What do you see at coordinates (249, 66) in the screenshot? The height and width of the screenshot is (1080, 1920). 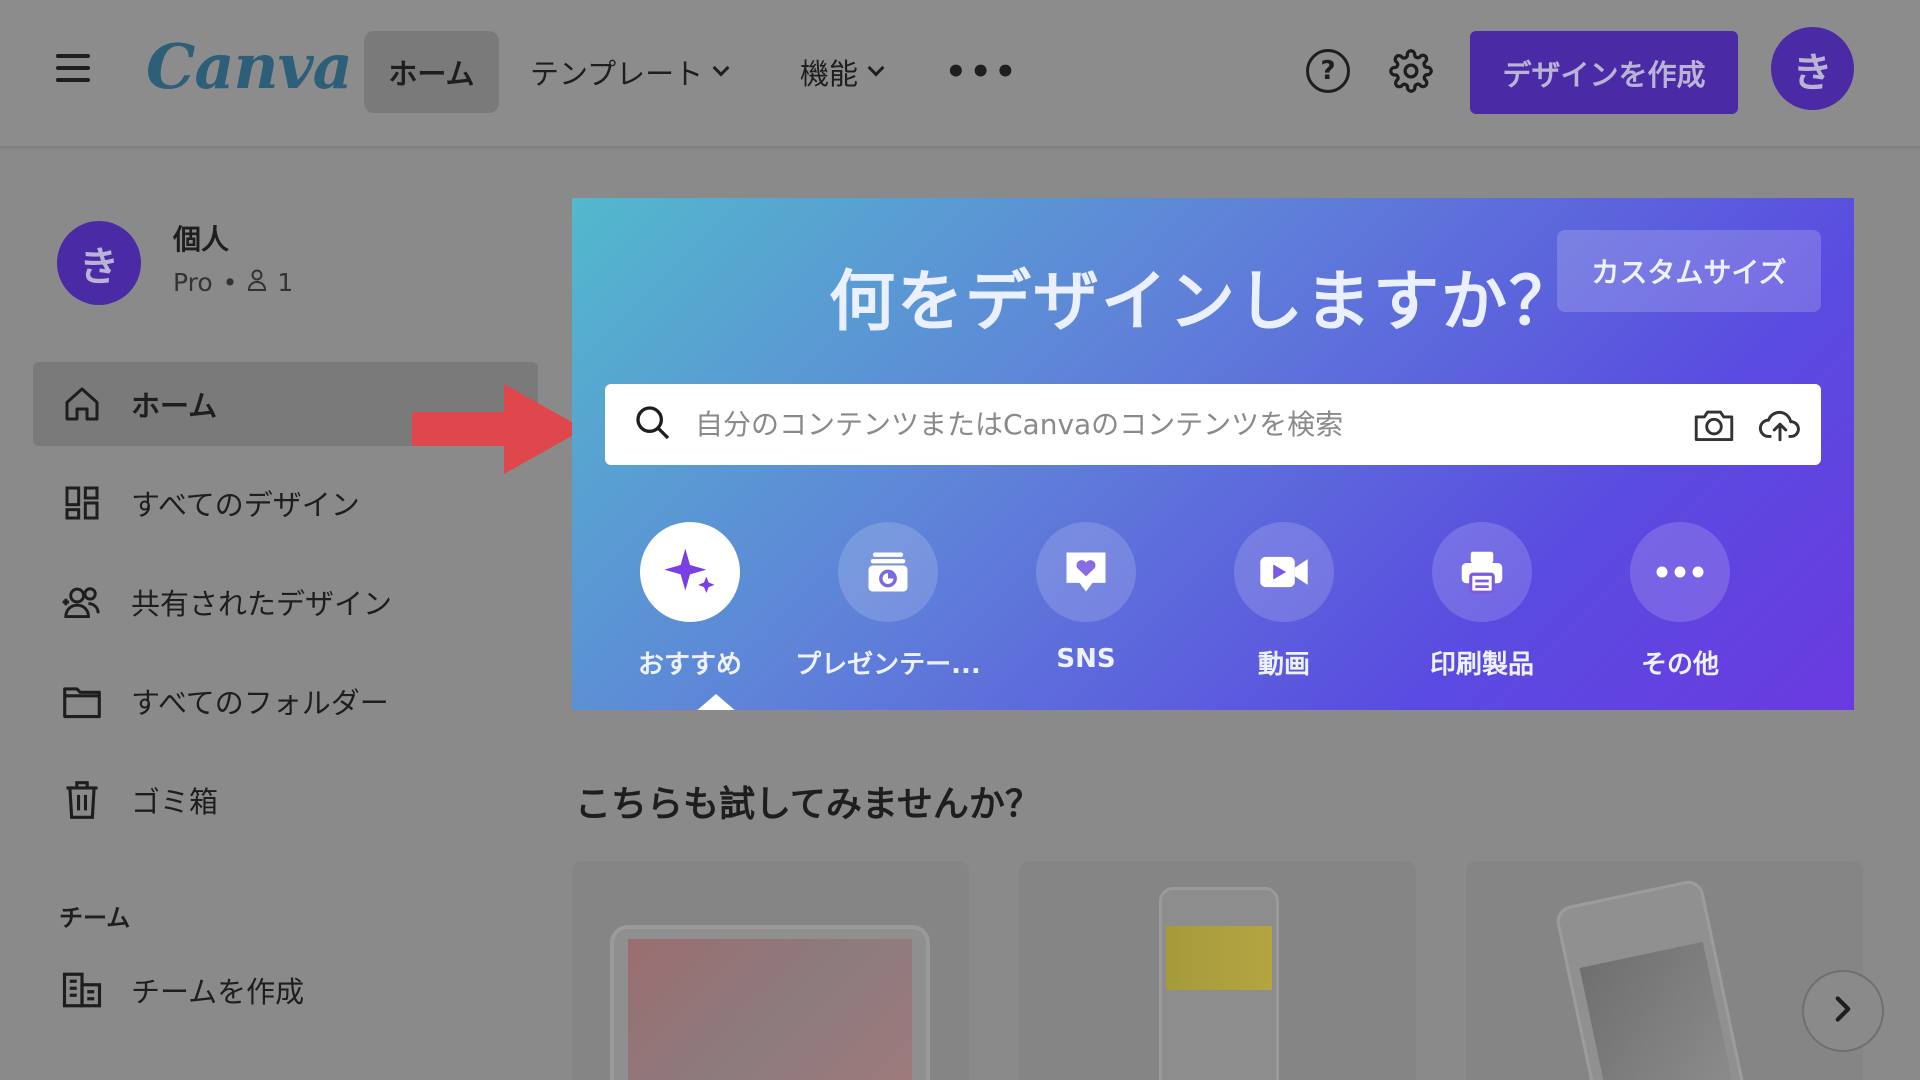 I see `canva-logo: Canva` at bounding box center [249, 66].